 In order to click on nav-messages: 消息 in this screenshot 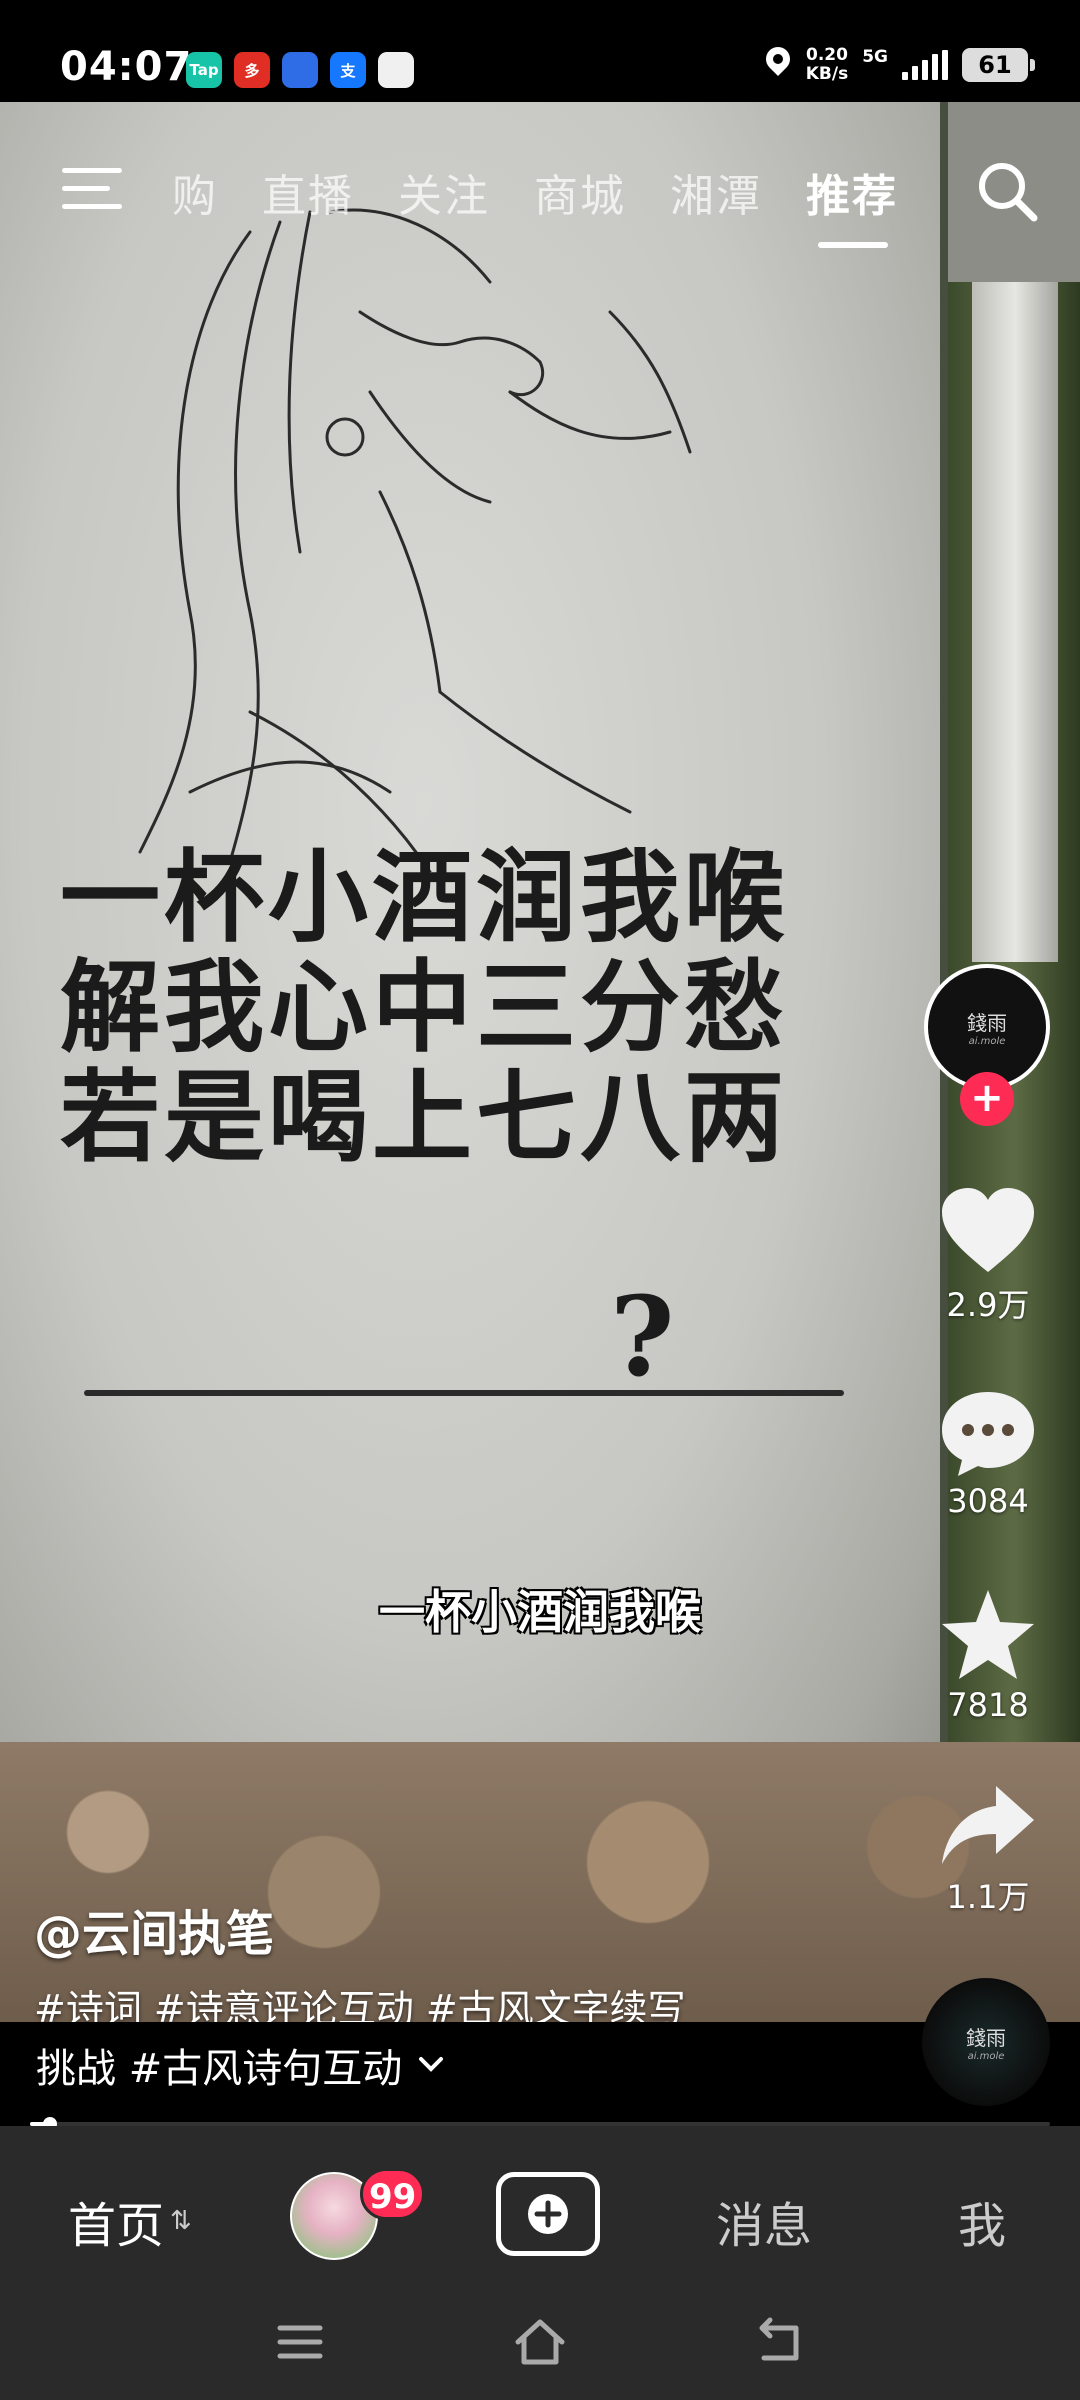, I will do `click(764, 2221)`.